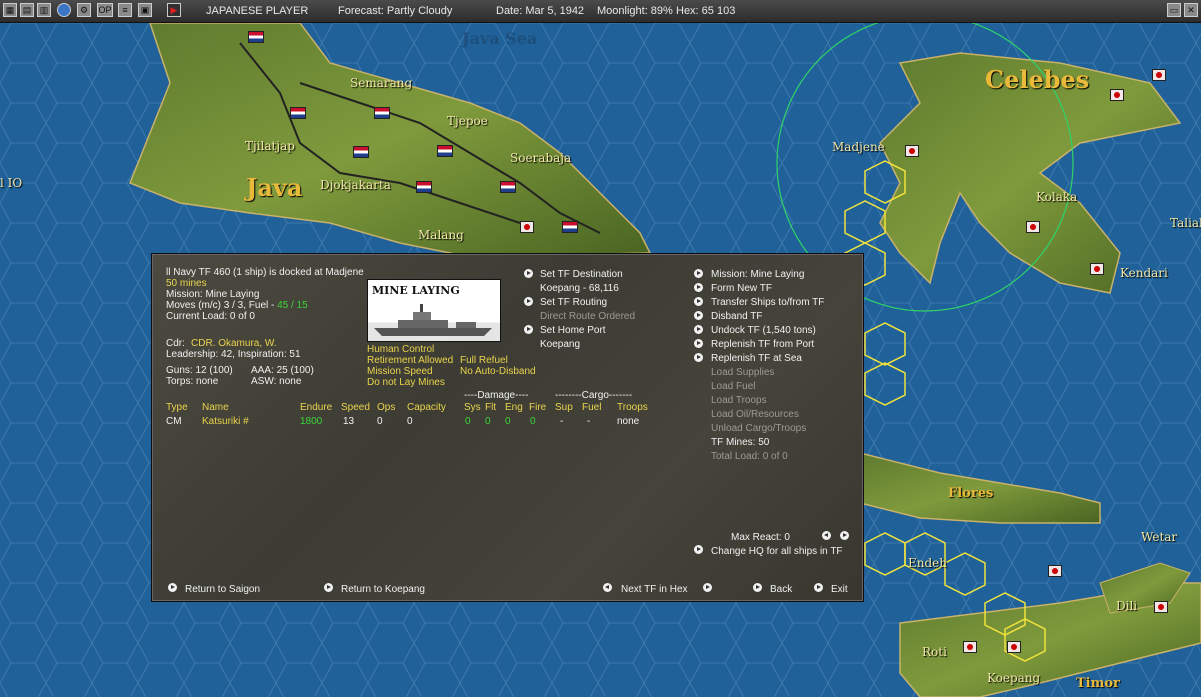  I want to click on play-icon: ▶, so click(174, 10).